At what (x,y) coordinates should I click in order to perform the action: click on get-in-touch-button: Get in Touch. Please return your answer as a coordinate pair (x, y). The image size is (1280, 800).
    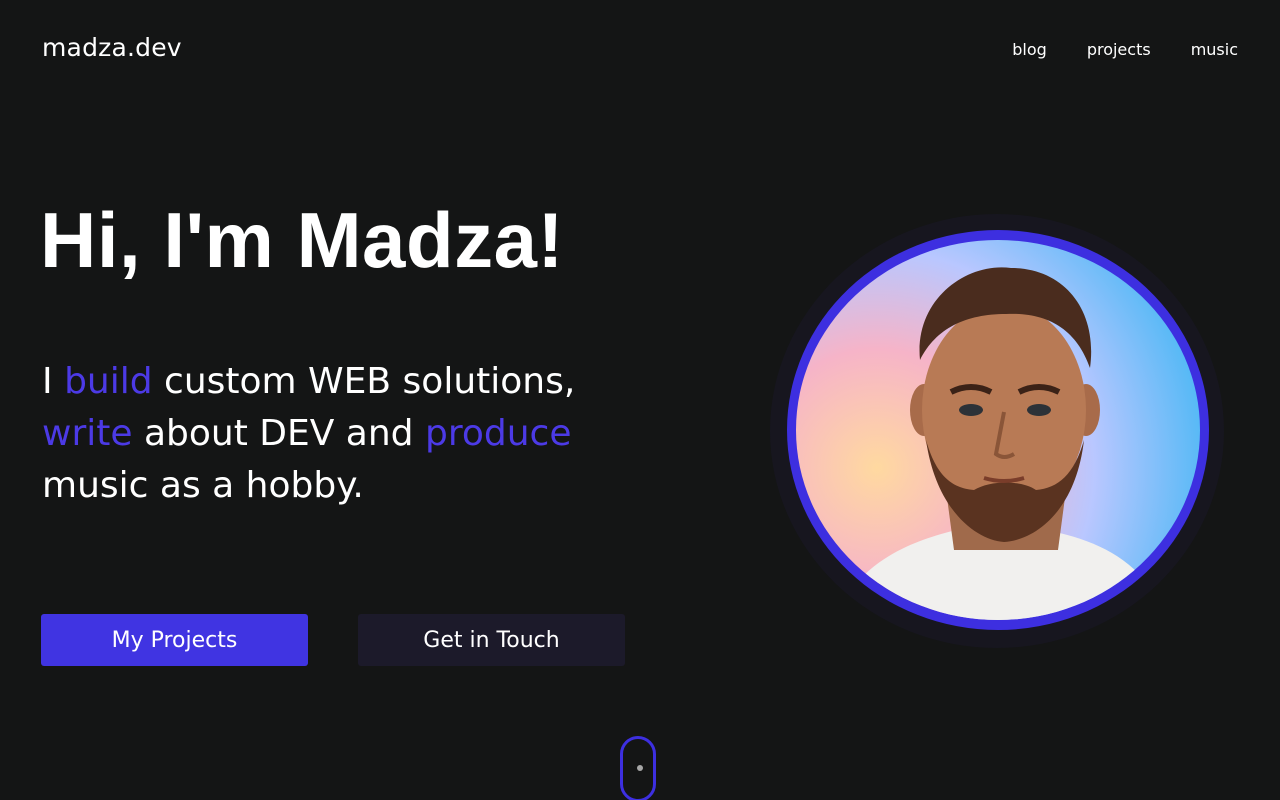
    Looking at the image, I should click on (491, 640).